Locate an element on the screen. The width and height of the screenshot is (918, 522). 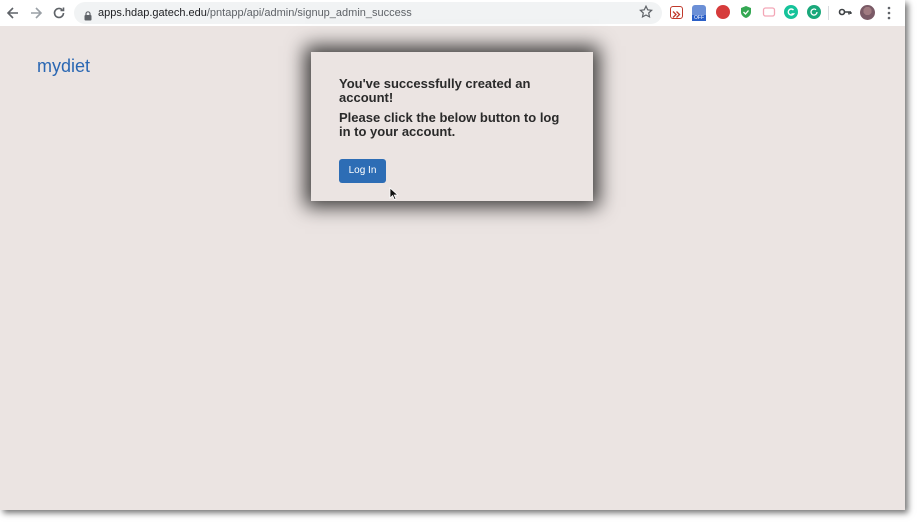
shield-ext-icon is located at coordinates (746, 12).